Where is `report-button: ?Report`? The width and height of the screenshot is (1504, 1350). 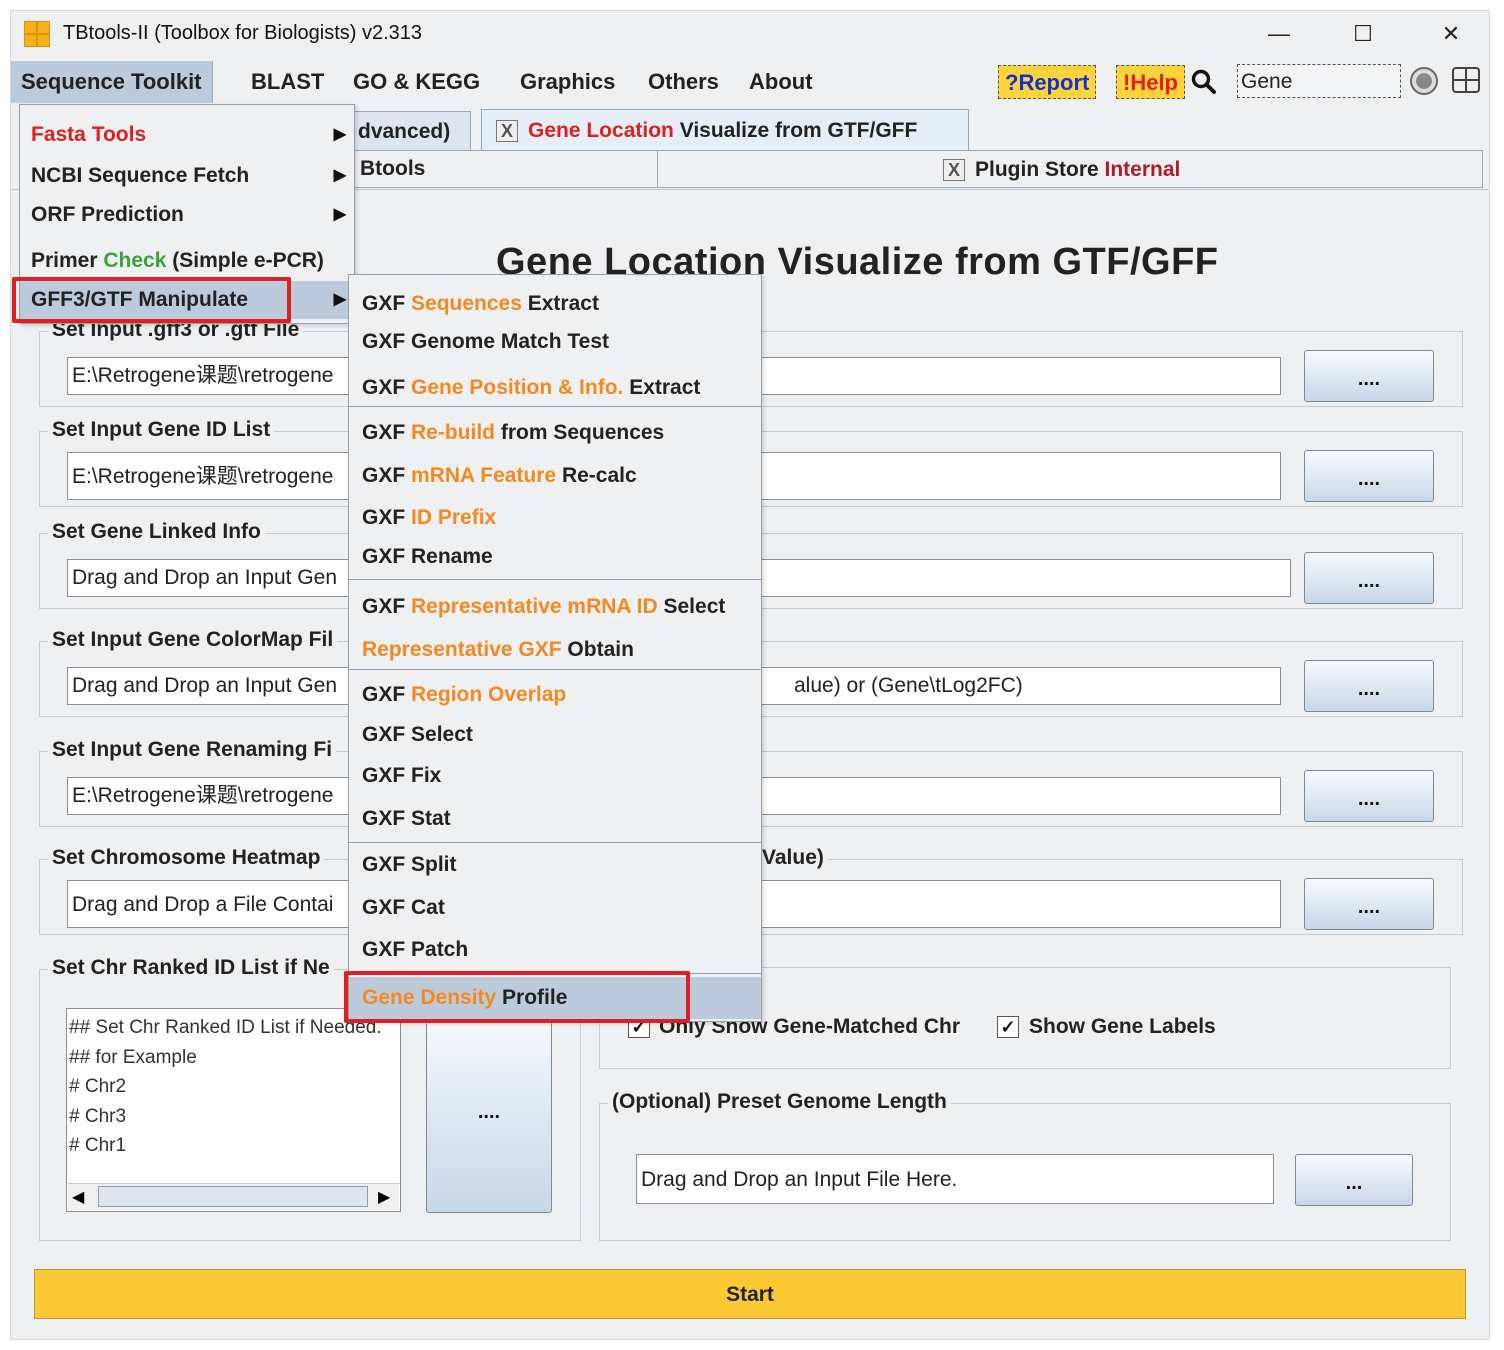
report-button: ?Report is located at coordinates (1047, 82).